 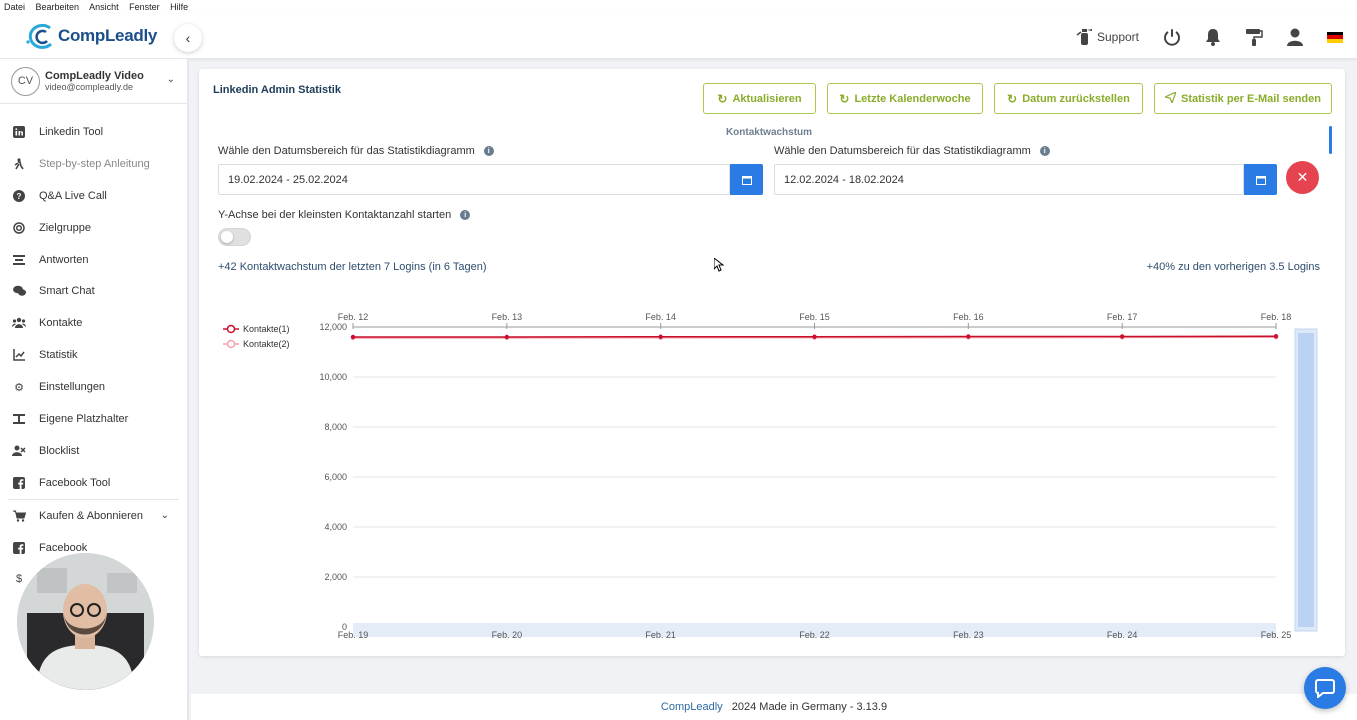 What do you see at coordinates (277, 90) in the screenshot?
I see `page-title: Linkedin Admin Statistik` at bounding box center [277, 90].